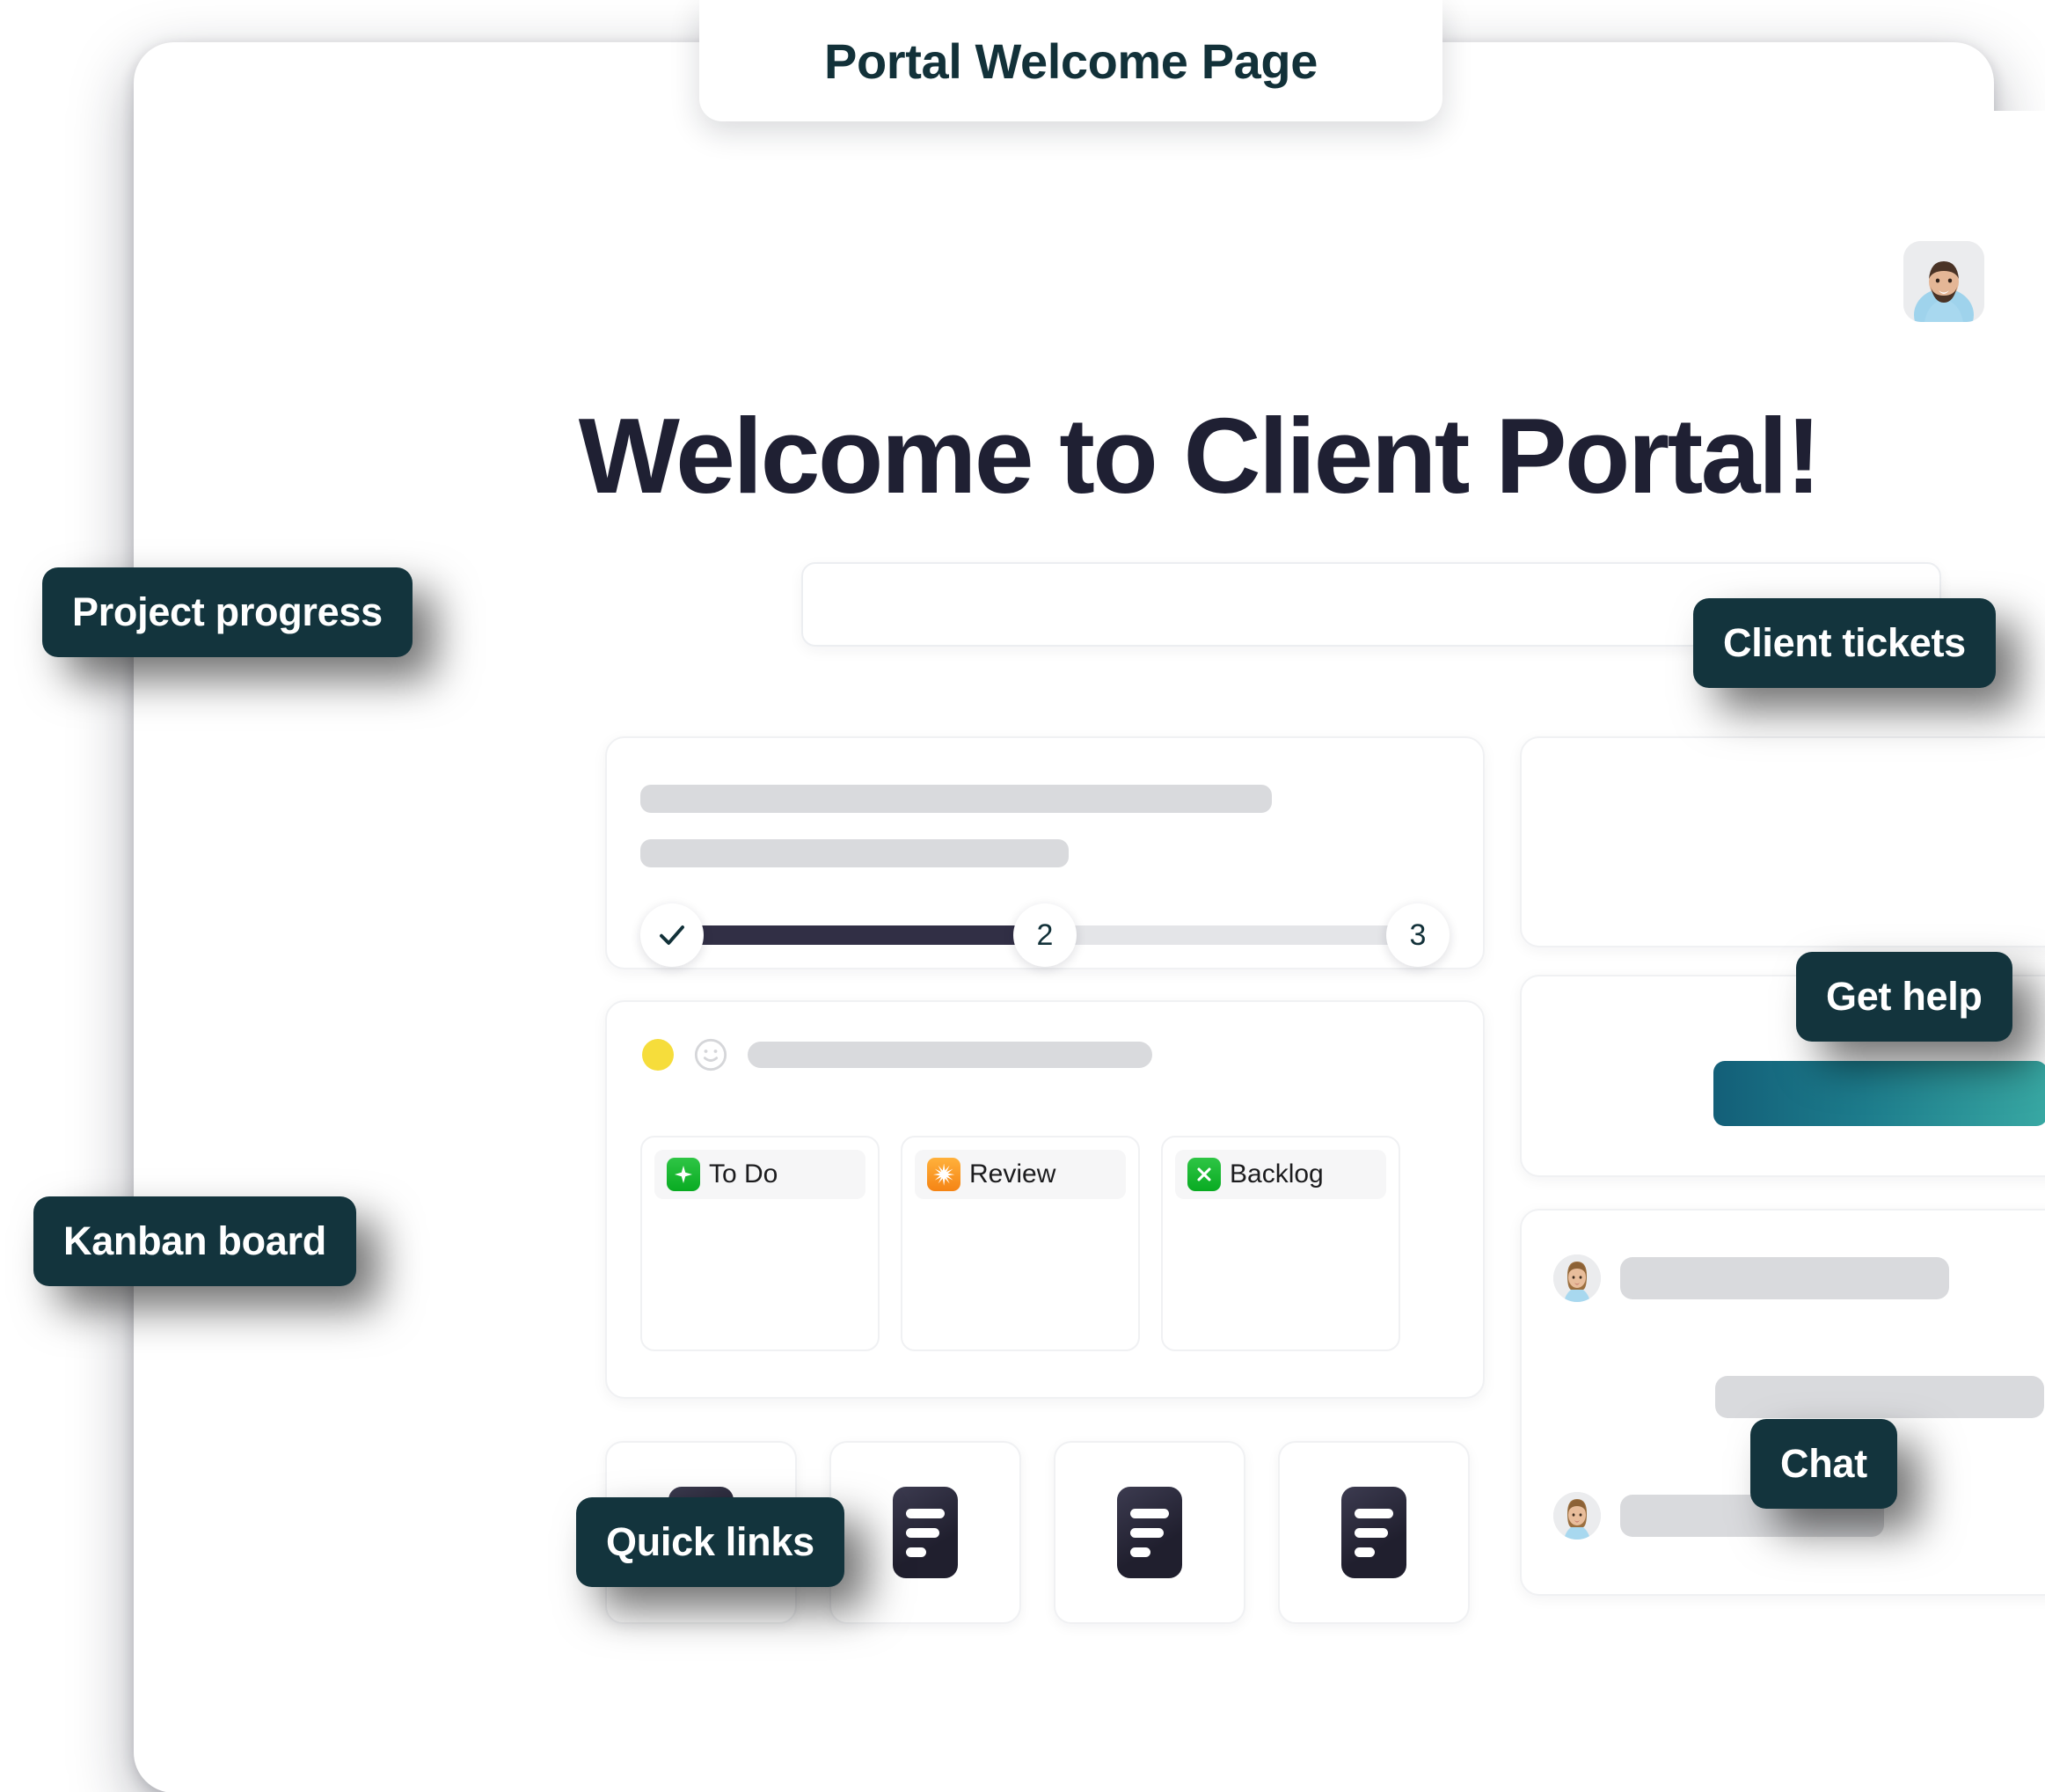 The image size is (2045, 1792). I want to click on avatar, so click(1943, 281).